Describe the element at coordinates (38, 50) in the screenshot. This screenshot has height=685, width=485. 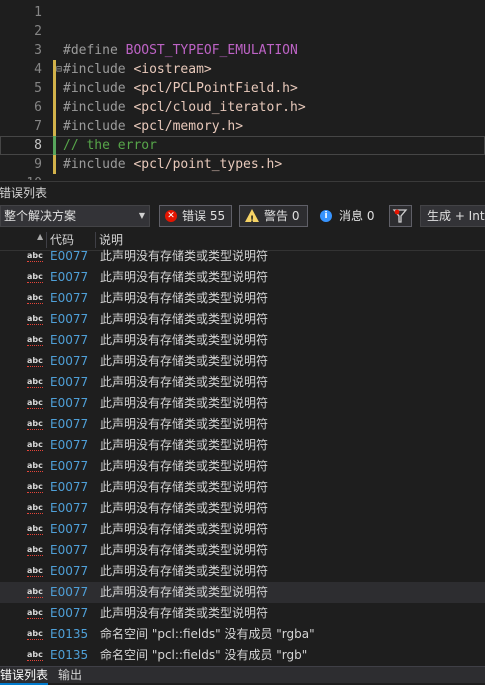
I see `line-number: 3` at that location.